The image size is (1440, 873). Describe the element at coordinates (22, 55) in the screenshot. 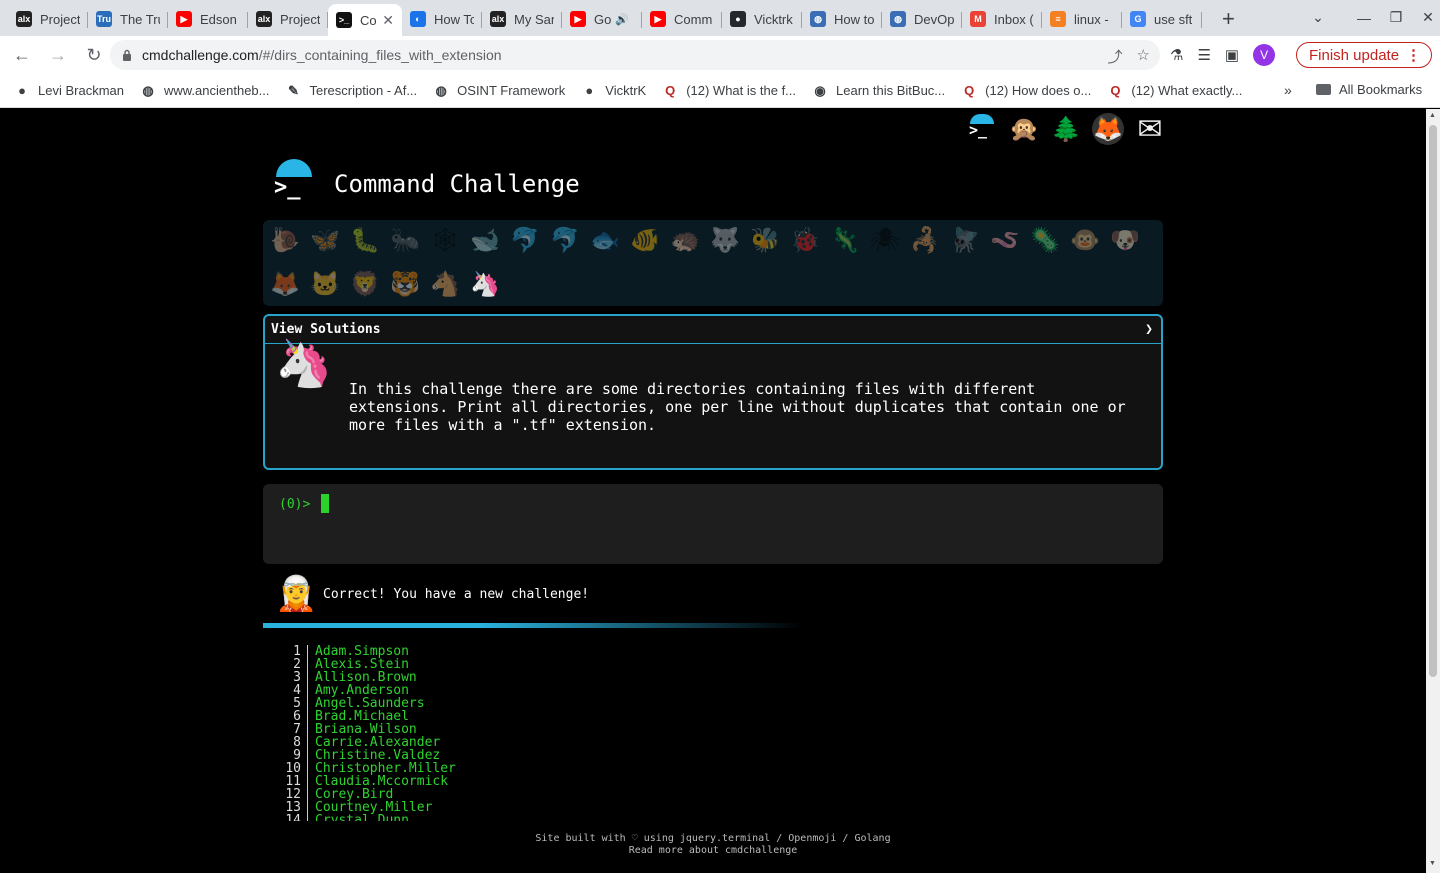

I see `back-button: ←` at that location.